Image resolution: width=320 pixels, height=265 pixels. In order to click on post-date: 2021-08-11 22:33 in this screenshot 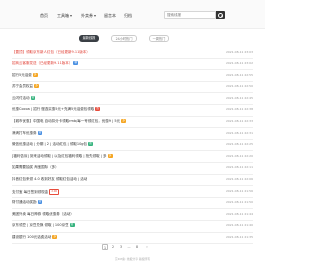, I will do `click(239, 121)`.